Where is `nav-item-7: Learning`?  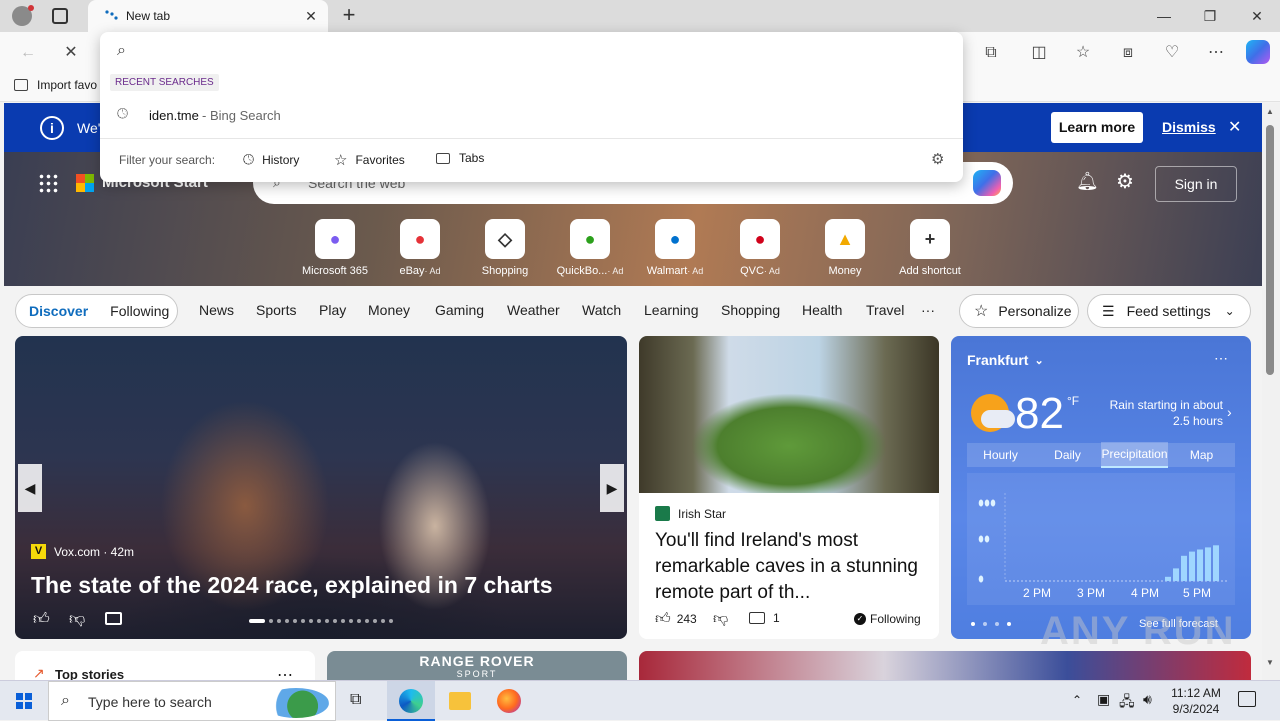
nav-item-7: Learning is located at coordinates (671, 310).